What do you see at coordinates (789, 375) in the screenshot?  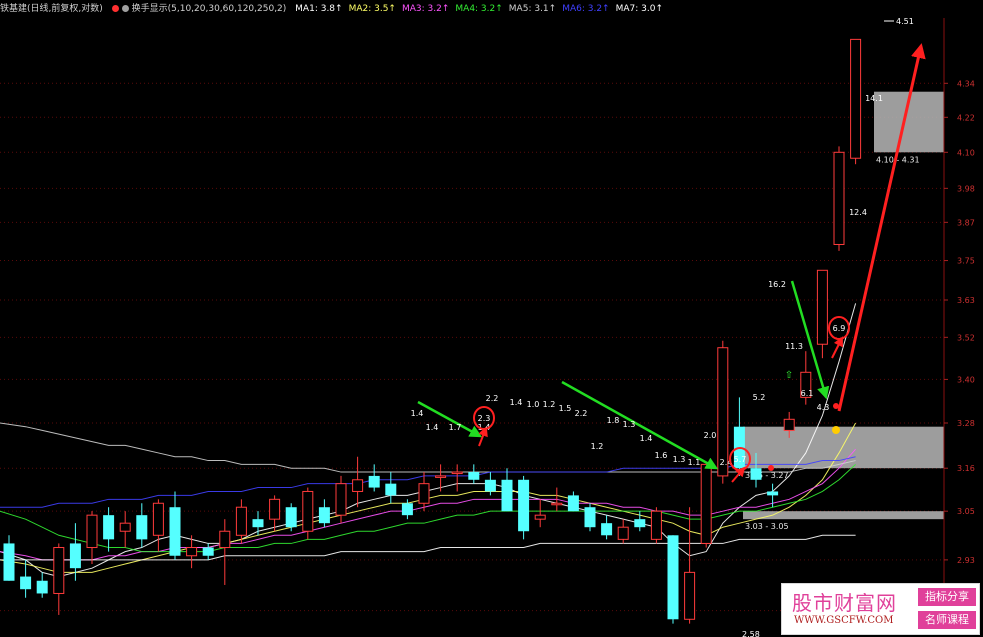 I see `up-arrow-icon: ⇧` at bounding box center [789, 375].